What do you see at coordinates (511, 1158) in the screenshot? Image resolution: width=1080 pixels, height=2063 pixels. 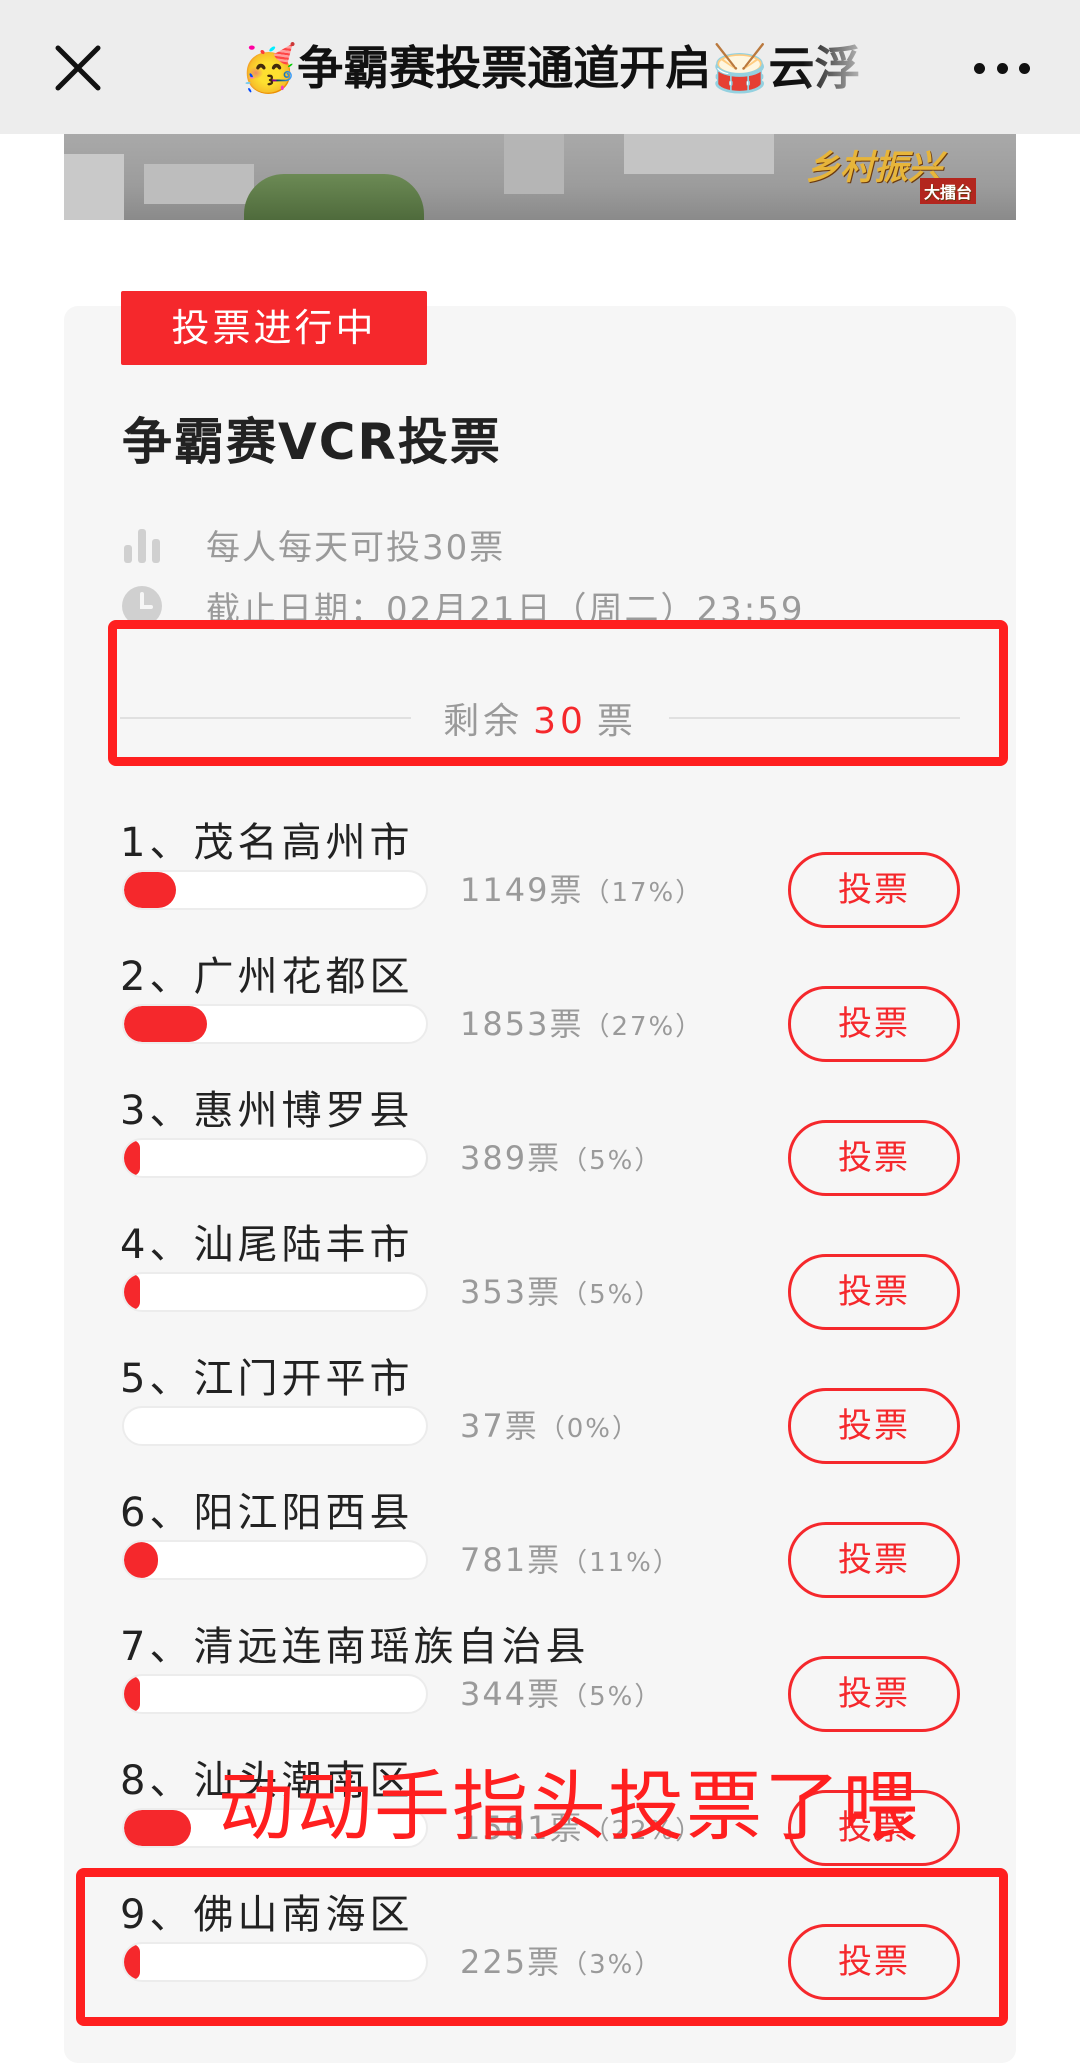 I see `option-votes: 389票` at bounding box center [511, 1158].